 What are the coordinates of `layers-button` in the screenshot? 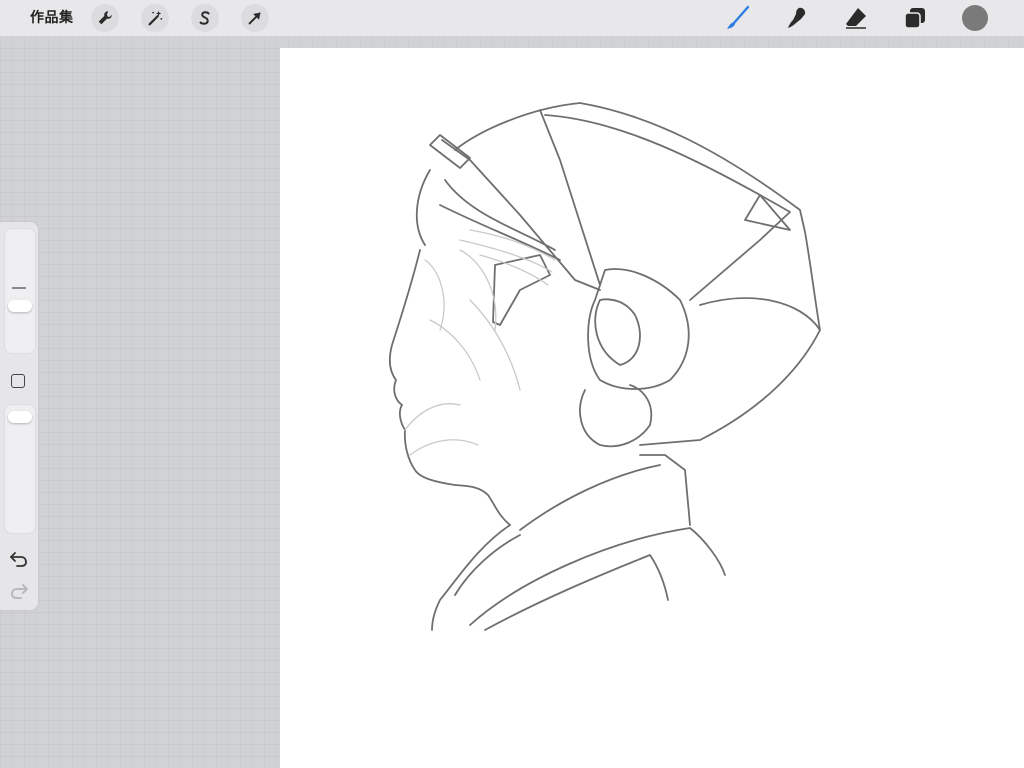 It's located at (915, 18).